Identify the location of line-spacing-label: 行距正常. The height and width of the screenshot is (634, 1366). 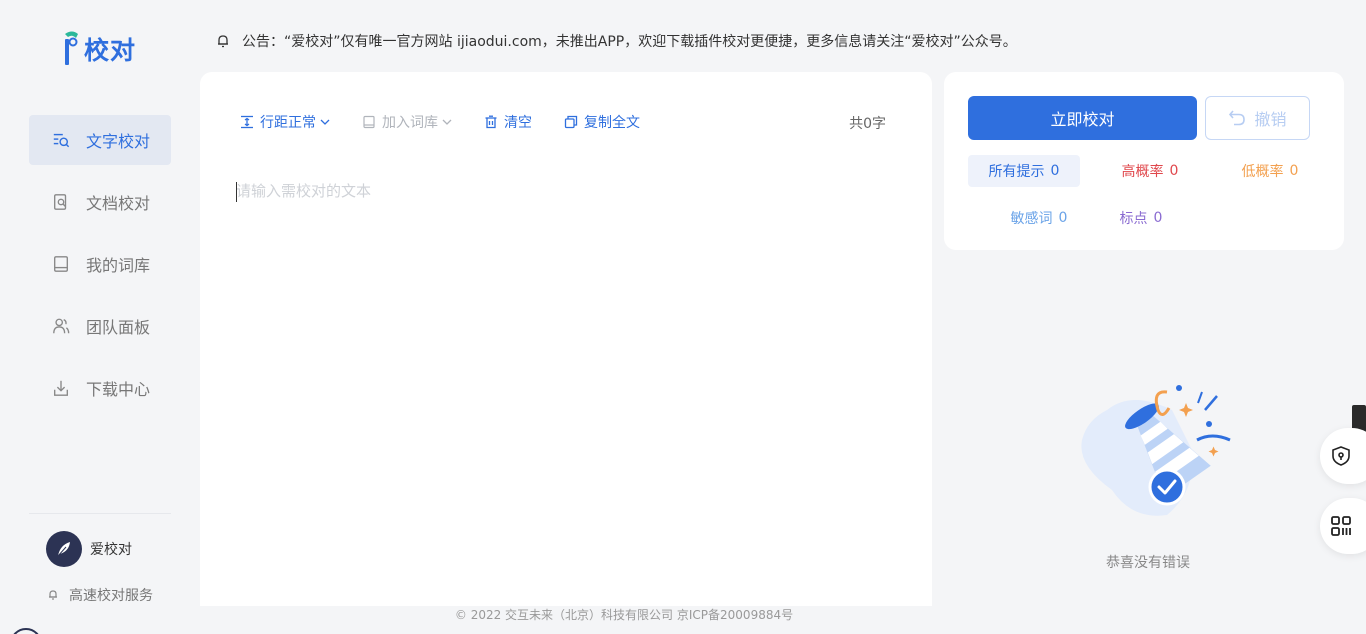
(288, 123).